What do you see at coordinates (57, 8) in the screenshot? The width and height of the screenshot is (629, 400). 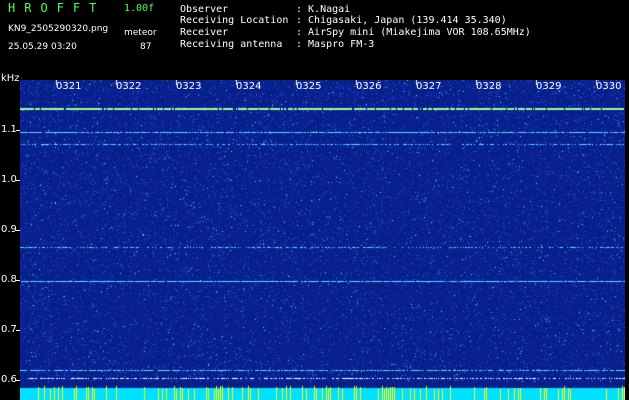 I see `app-title: HROFFT` at bounding box center [57, 8].